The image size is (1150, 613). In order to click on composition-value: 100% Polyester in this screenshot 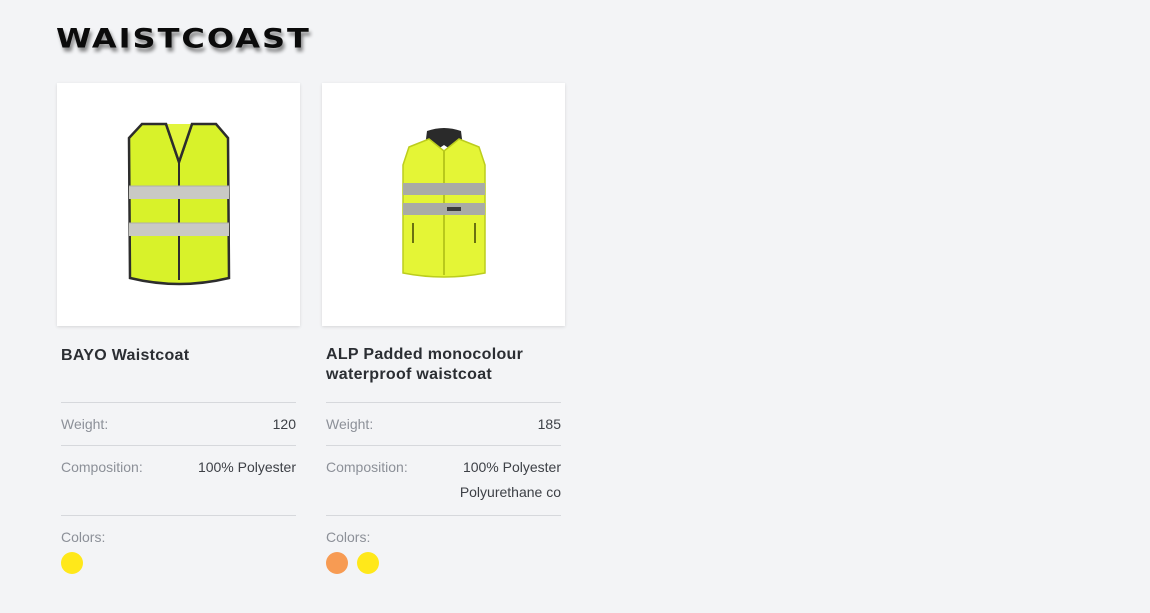, I will do `click(247, 467)`.